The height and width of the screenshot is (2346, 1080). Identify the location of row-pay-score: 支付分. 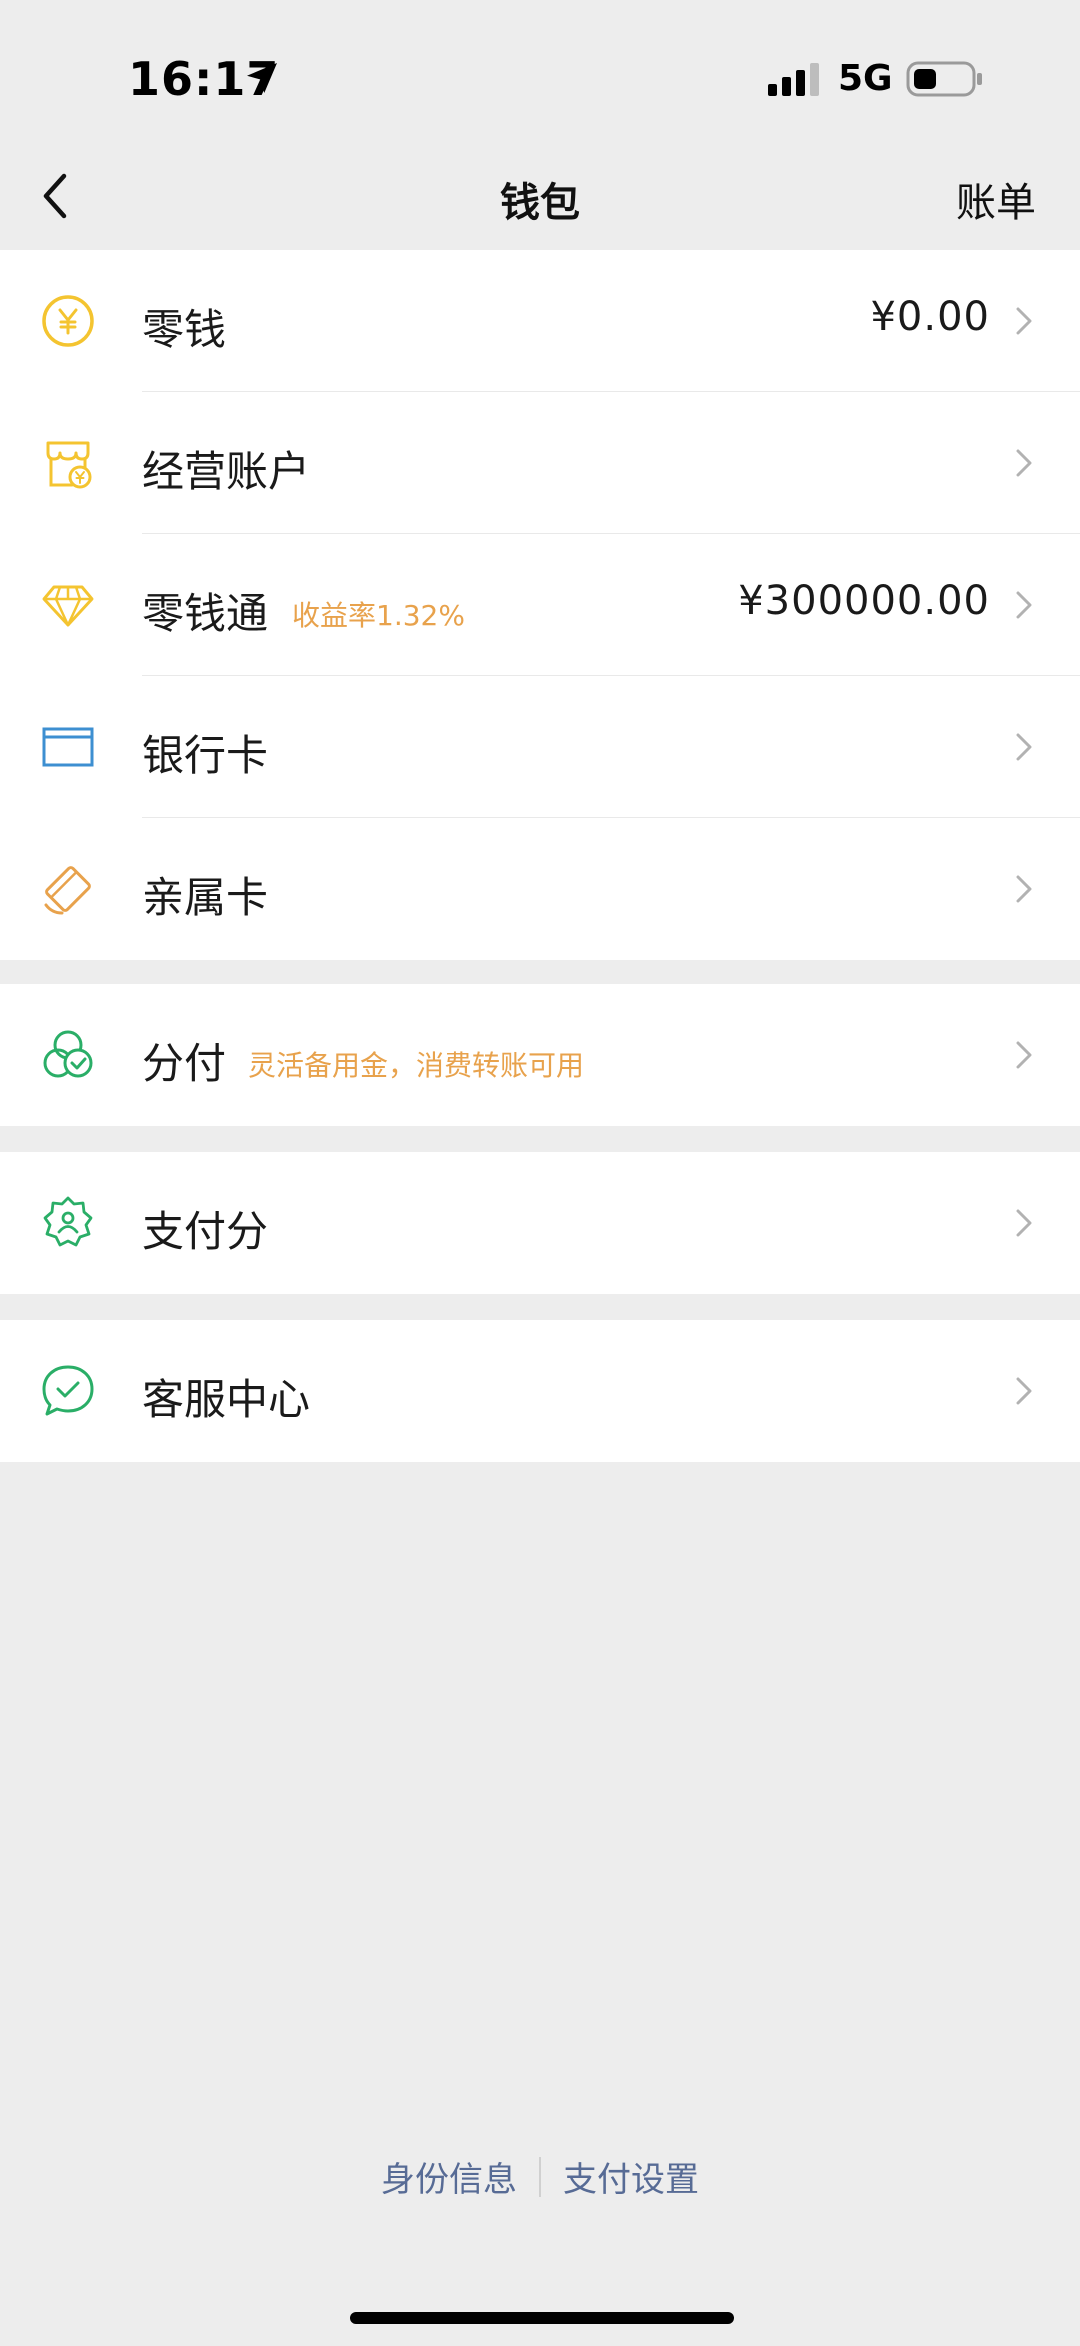
(540, 1223).